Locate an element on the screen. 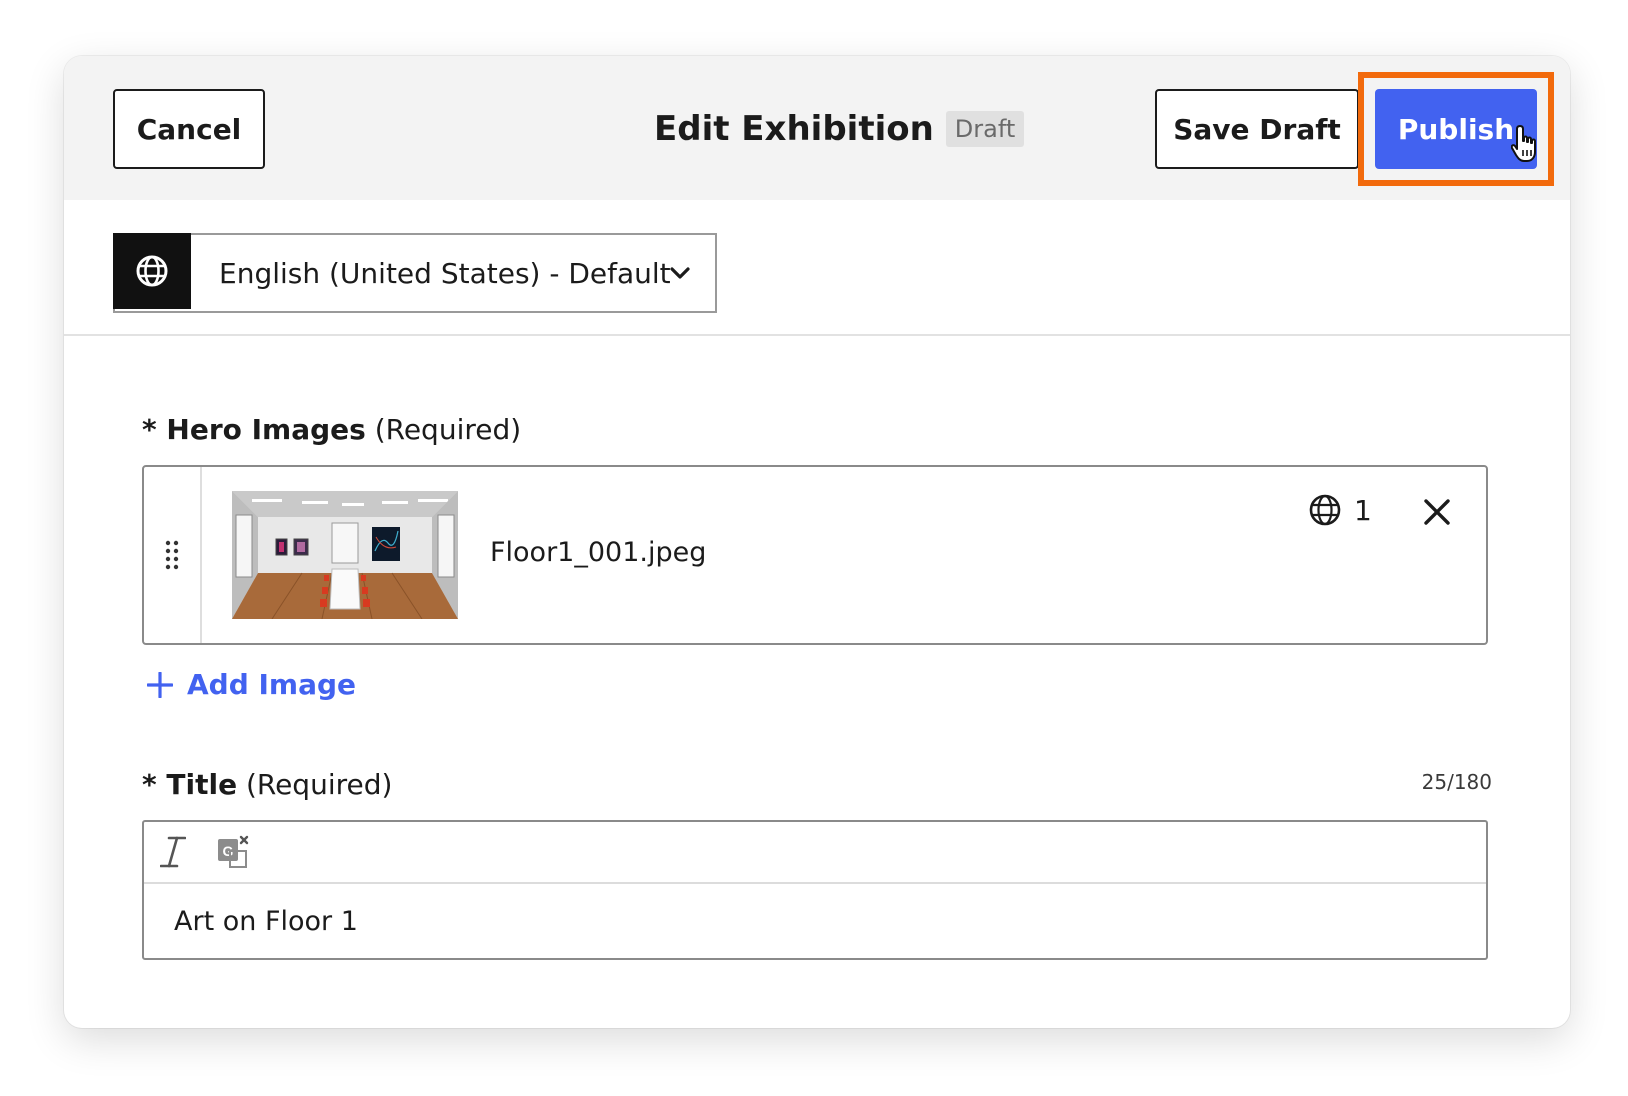 The image size is (1628, 1096). image-language-count: 1 is located at coordinates (1340, 510).